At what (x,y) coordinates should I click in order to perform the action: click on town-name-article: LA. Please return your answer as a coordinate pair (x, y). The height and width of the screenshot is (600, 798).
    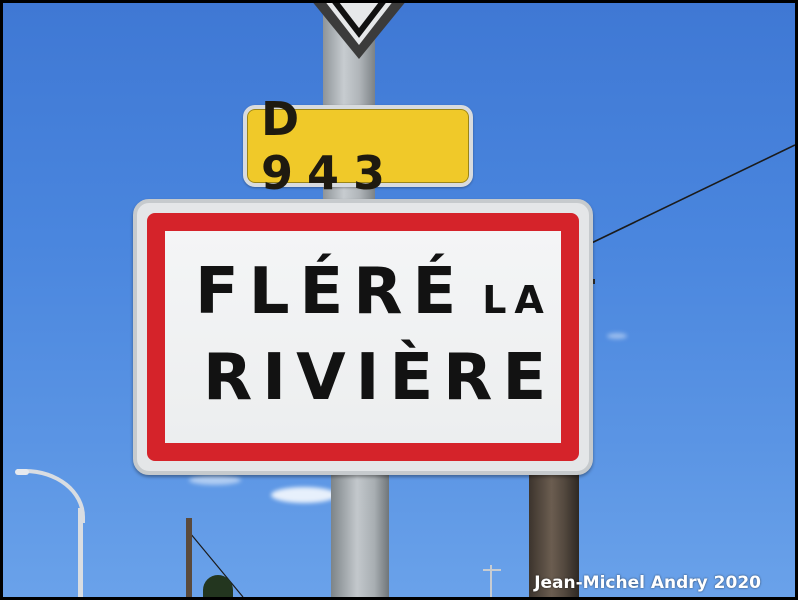
    Looking at the image, I should click on (517, 300).